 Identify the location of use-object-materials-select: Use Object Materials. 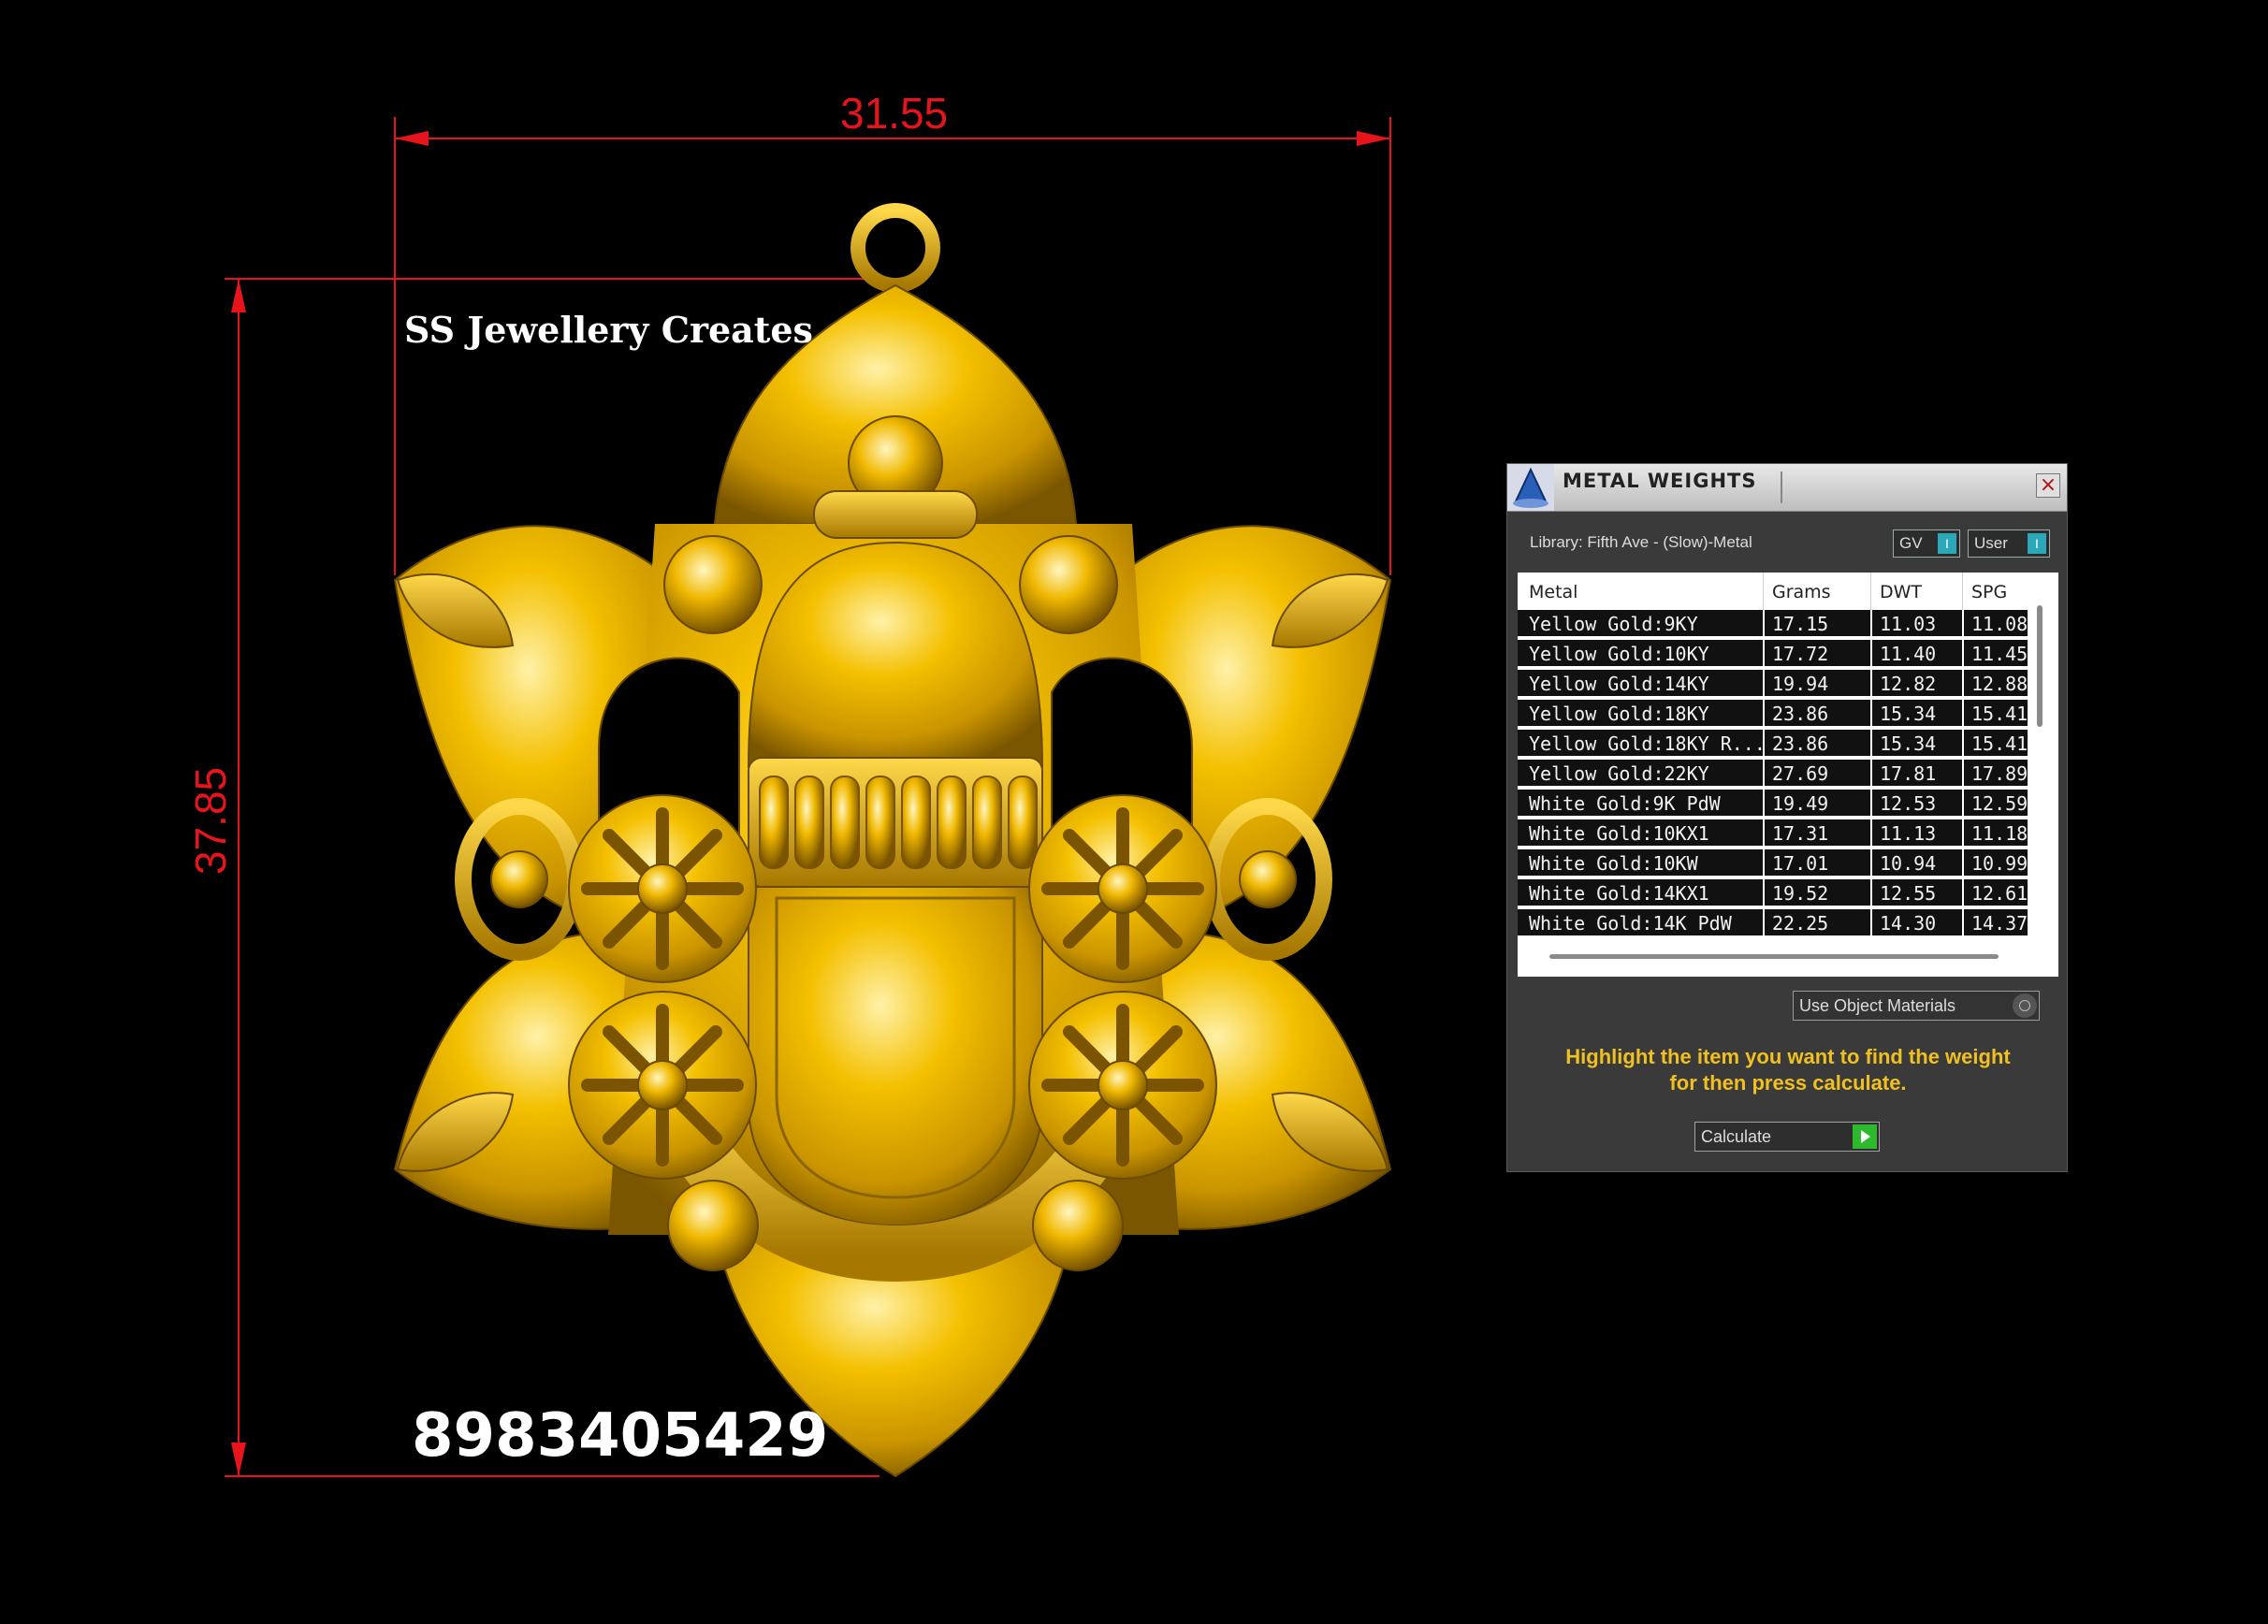
(1917, 1006).